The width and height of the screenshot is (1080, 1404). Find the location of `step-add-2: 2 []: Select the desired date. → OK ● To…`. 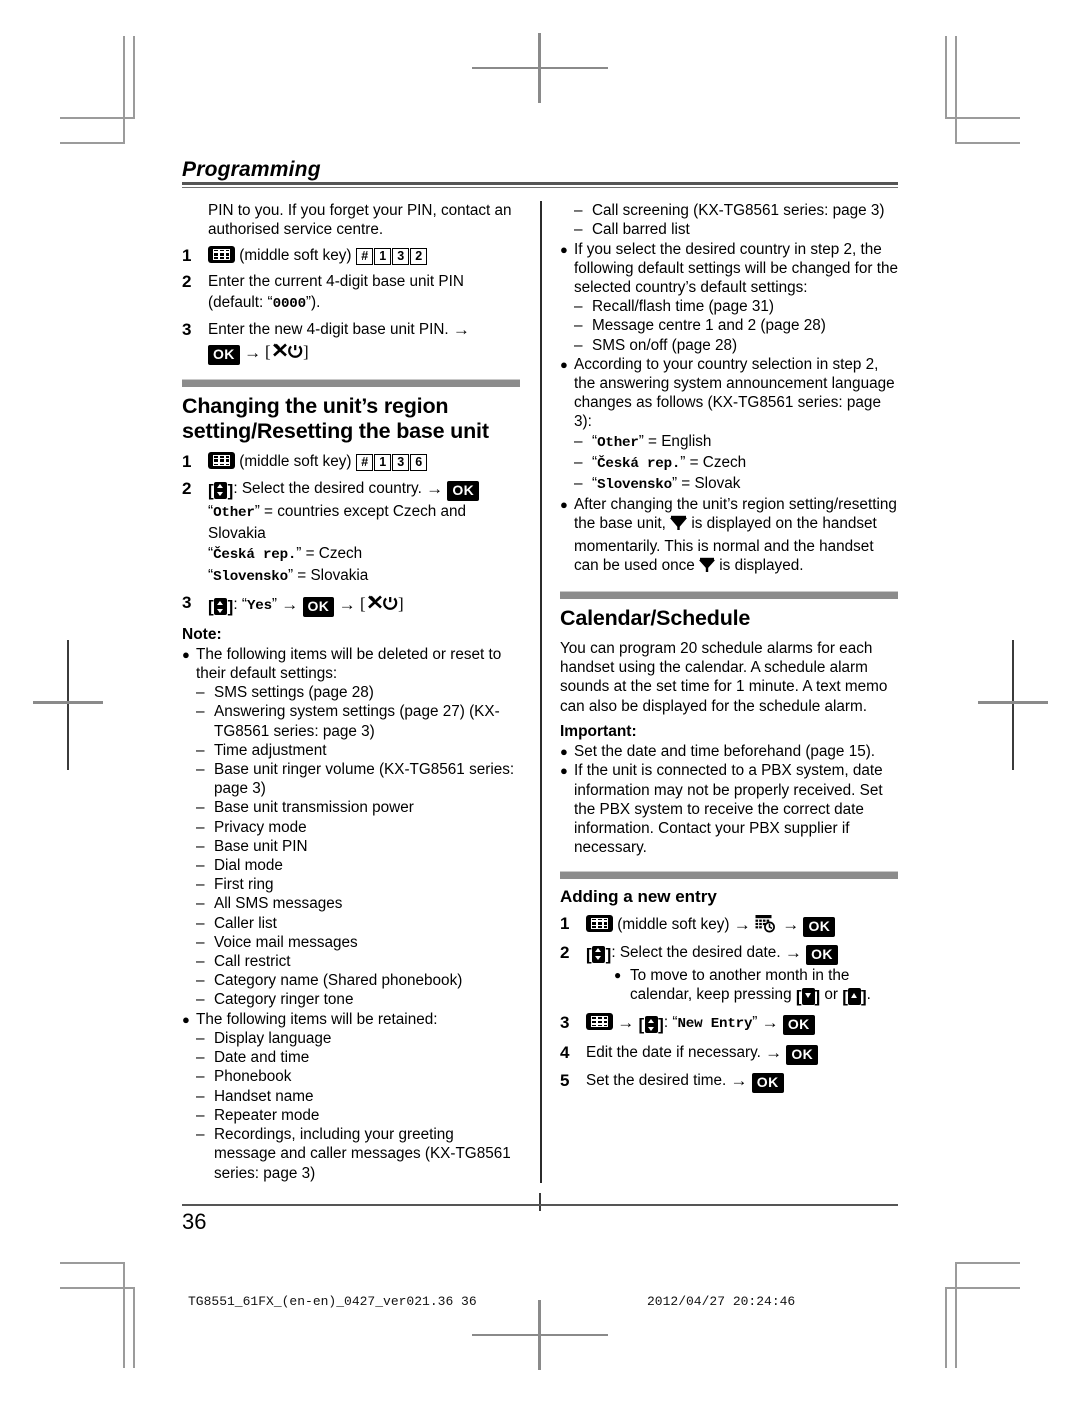

step-add-2: 2 []: Select the desired date. → OK ● To… is located at coordinates (729, 975).